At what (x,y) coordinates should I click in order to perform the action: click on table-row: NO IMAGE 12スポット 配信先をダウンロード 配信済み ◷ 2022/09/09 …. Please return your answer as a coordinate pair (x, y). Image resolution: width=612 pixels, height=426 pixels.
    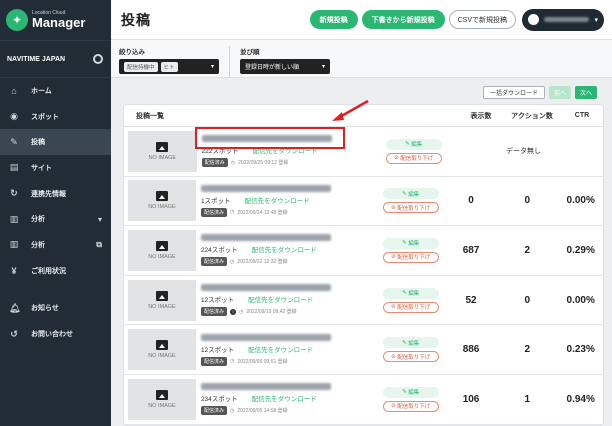
    Looking at the image, I should click on (363, 350).